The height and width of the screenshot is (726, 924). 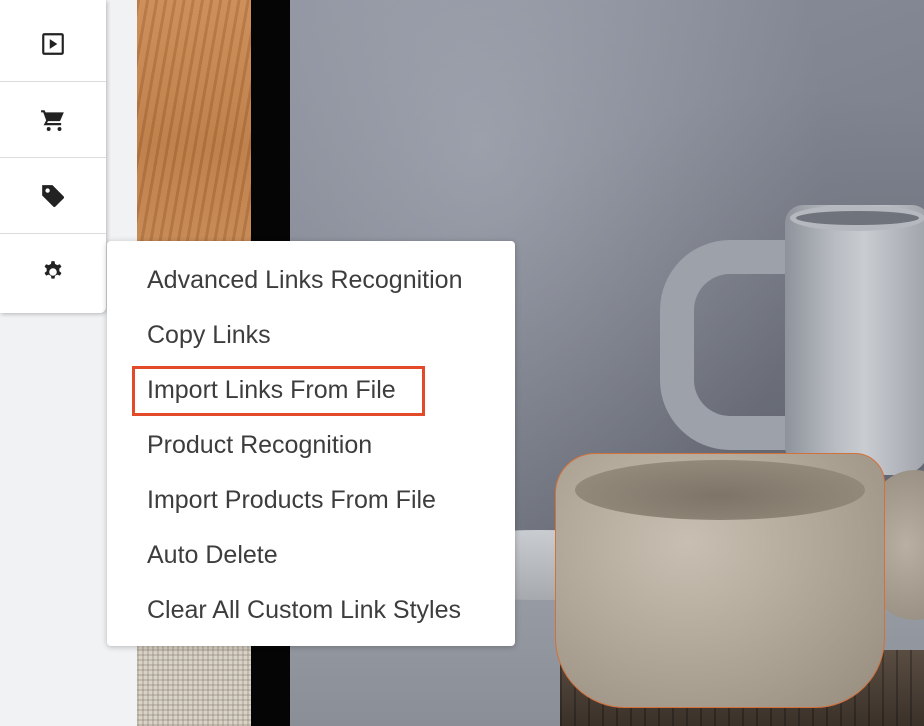 What do you see at coordinates (304, 610) in the screenshot?
I see `menu-item-clear-all-custom-link-styles: Clear All Custom Link Styles` at bounding box center [304, 610].